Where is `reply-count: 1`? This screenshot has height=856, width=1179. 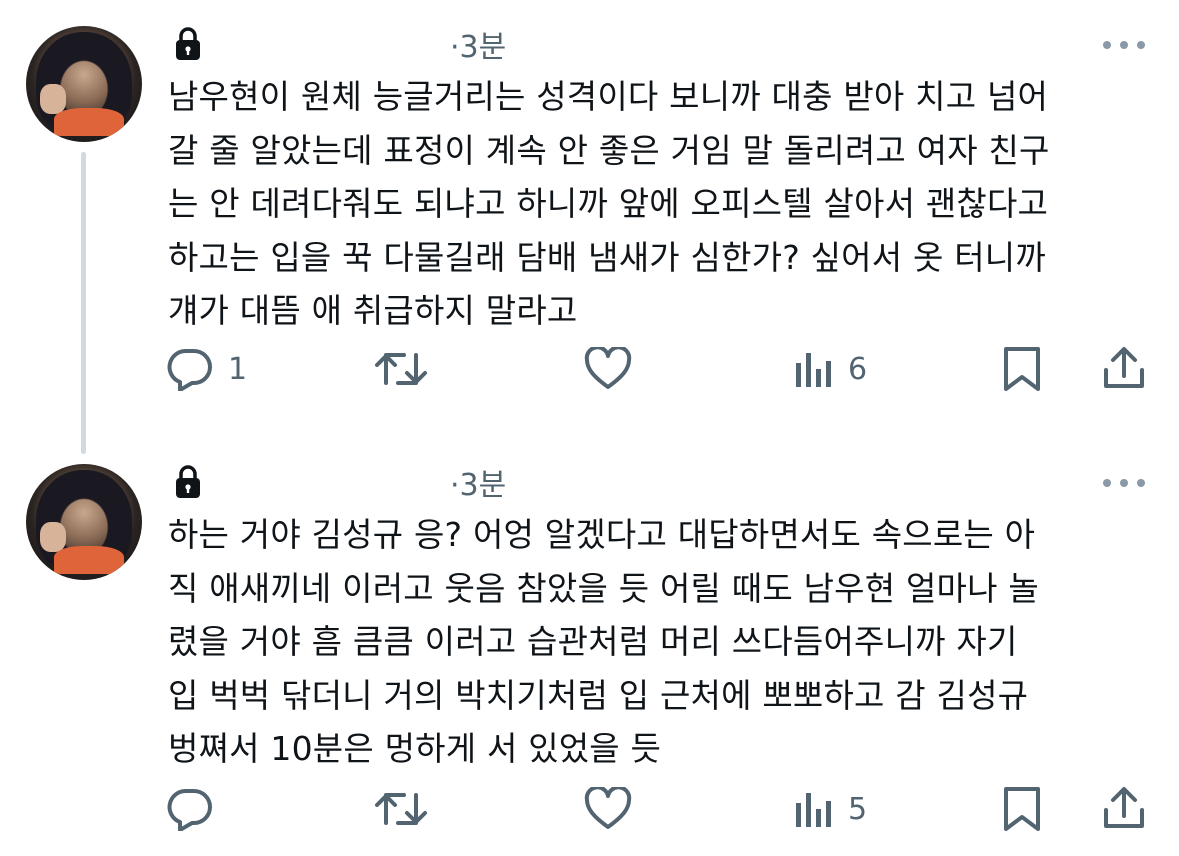 reply-count: 1 is located at coordinates (238, 369).